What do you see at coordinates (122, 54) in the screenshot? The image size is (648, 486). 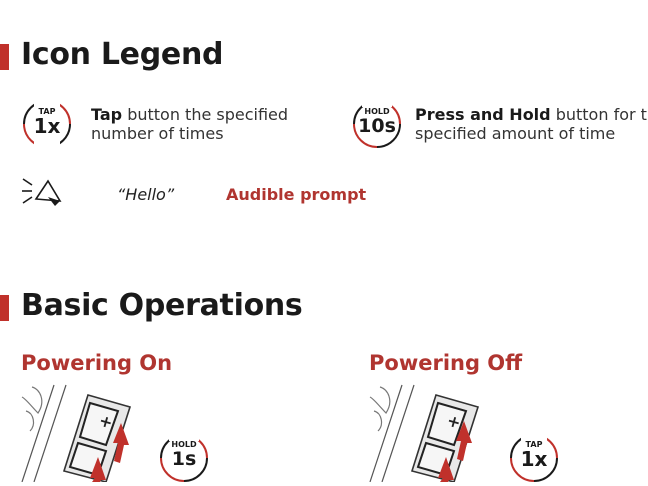 I see `icon-legend-title: Icon Legend` at bounding box center [122, 54].